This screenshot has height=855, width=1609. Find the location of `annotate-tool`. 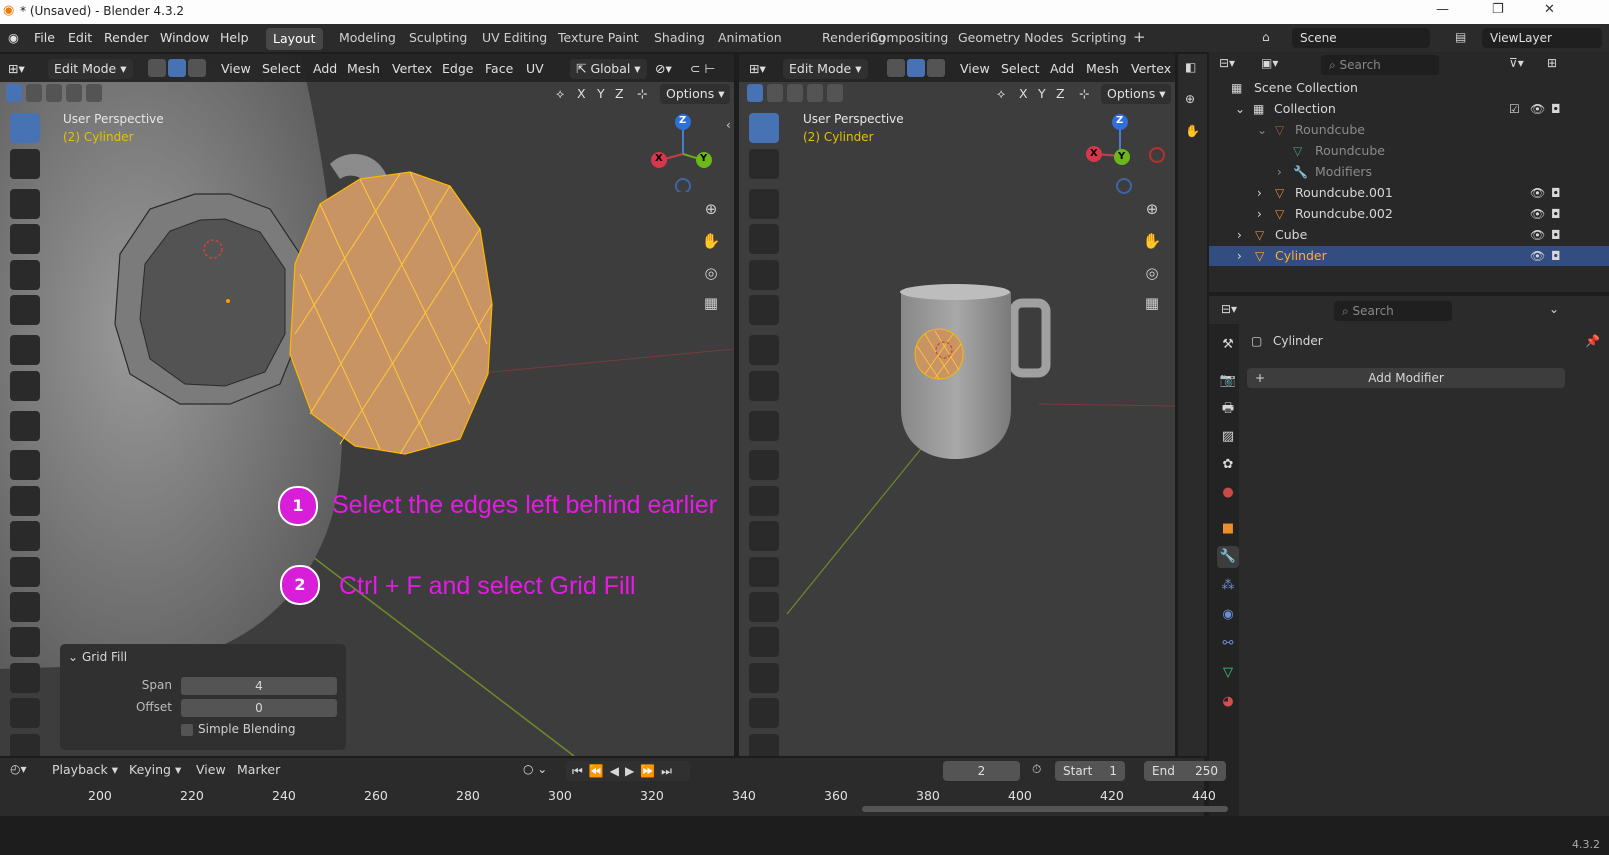

annotate-tool is located at coordinates (25, 350).